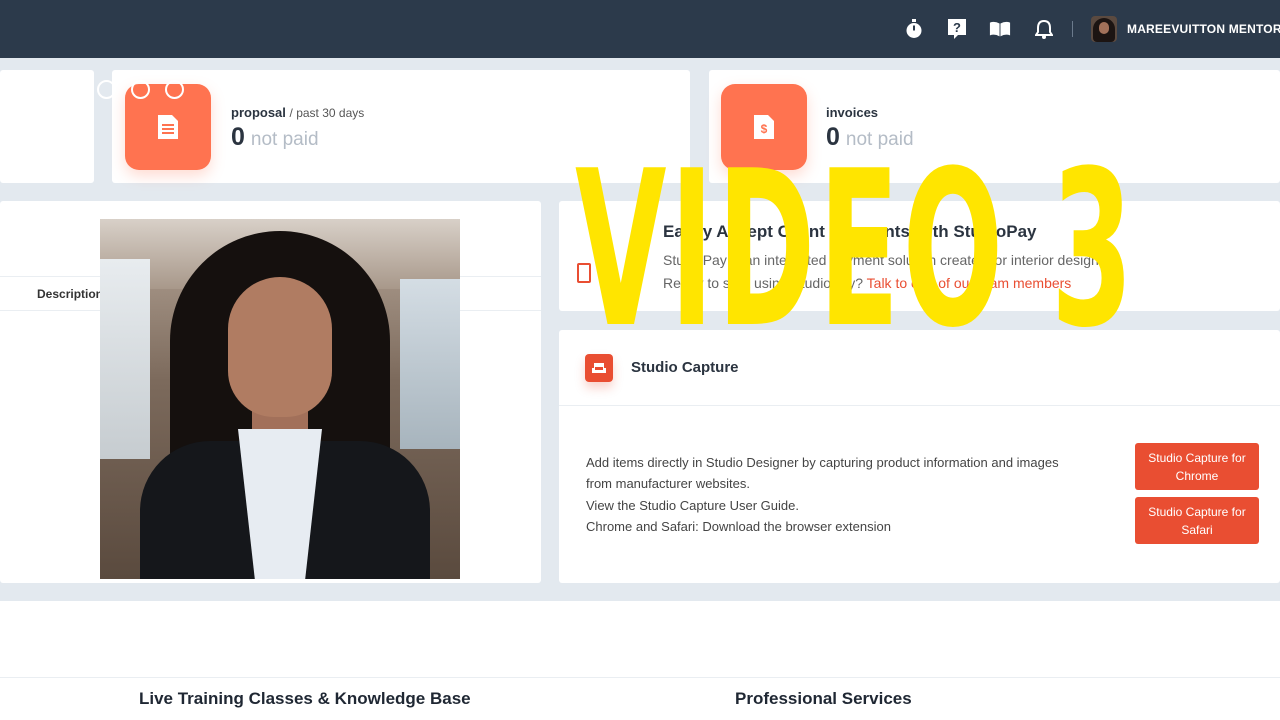 This screenshot has width=1280, height=720. Describe the element at coordinates (1197, 466) in the screenshot. I see `studio-capture-chrome-button: Studio Capture for Chrome` at that location.